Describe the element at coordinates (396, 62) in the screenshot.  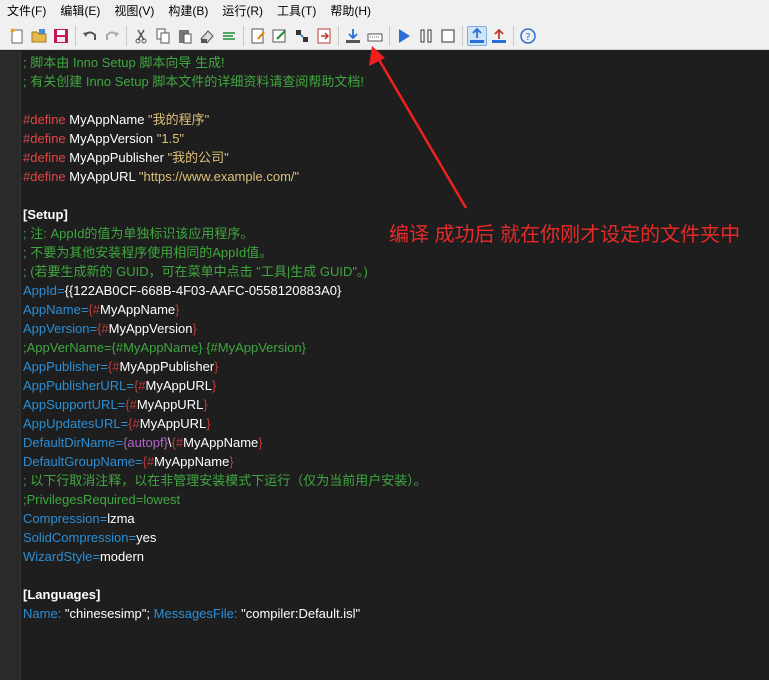
I see `code-line: ; 脚本由 Inno Setup 脚本向导 生成!` at that location.